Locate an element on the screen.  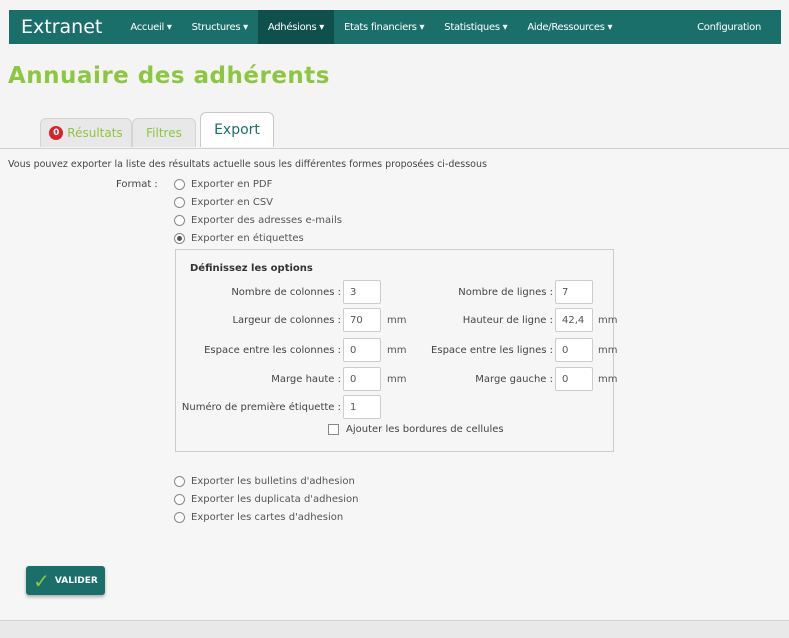
tab-filtres-label: Filtres is located at coordinates (164, 133).